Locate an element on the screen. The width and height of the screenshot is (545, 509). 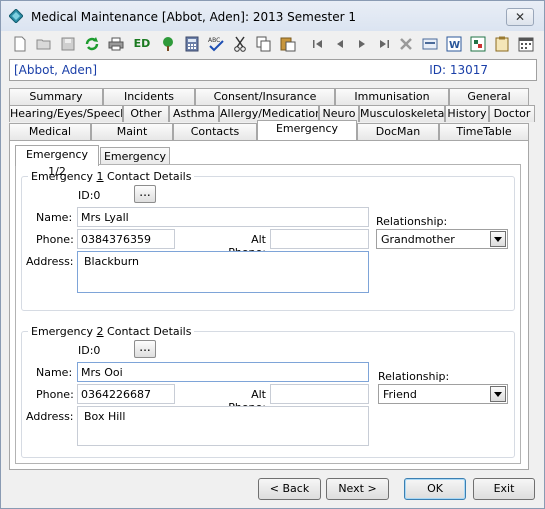
tab-doctor: Doctor is located at coordinates (512, 113).